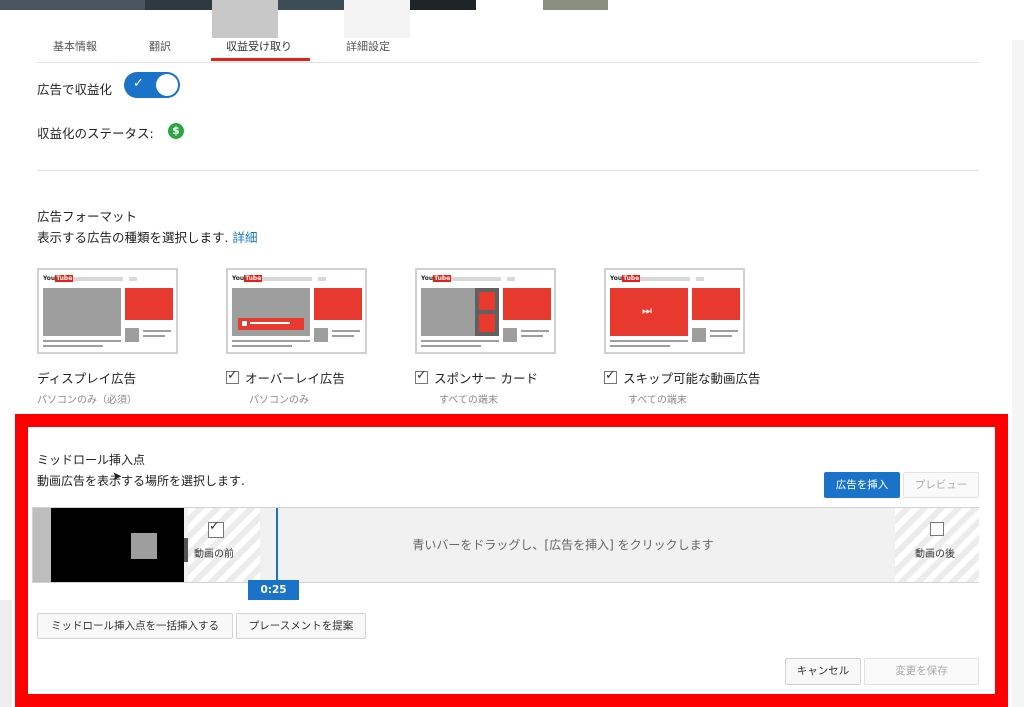 The height and width of the screenshot is (707, 1024). Describe the element at coordinates (823, 671) in the screenshot. I see `cancel-button: キャンセル` at that location.